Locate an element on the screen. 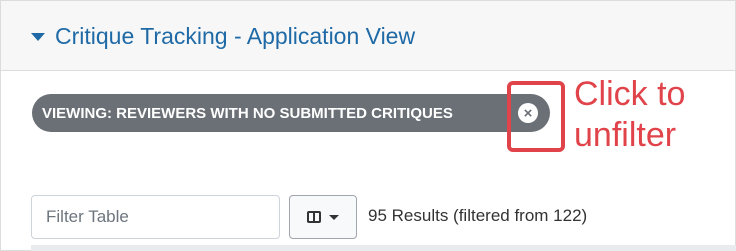  table-header-edge is located at coordinates (383, 248).